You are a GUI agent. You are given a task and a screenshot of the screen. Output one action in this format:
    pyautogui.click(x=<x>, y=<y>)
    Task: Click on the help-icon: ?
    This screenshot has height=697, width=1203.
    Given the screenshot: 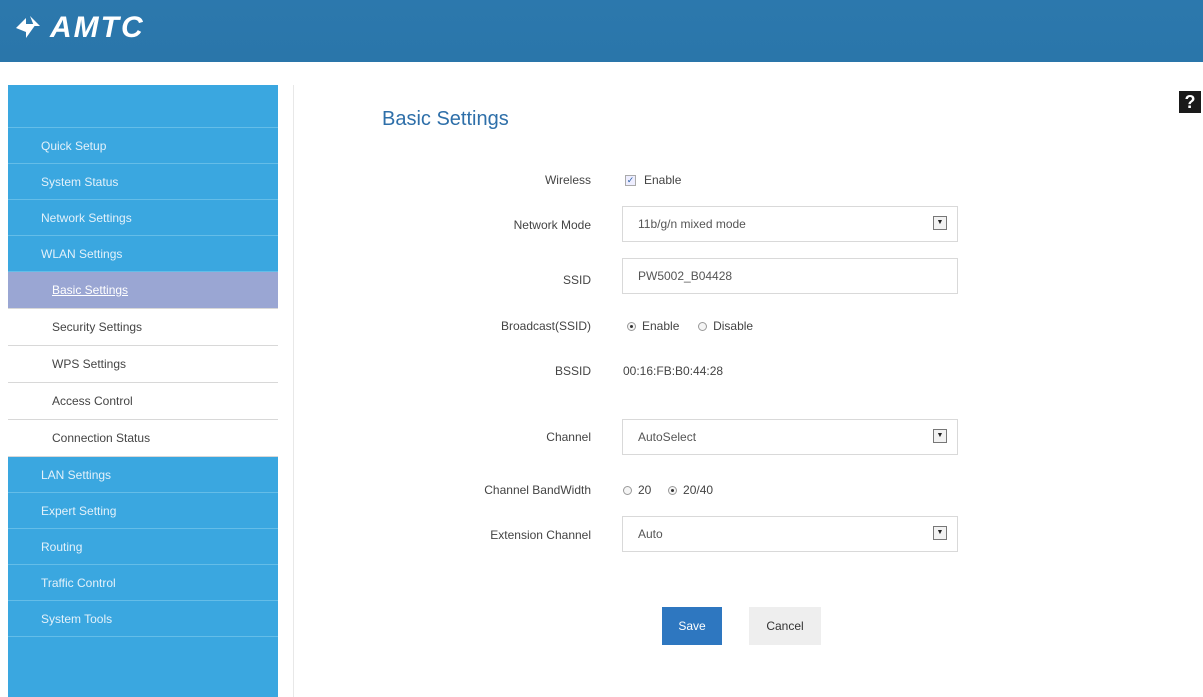 What is the action you would take?
    pyautogui.click(x=1190, y=102)
    